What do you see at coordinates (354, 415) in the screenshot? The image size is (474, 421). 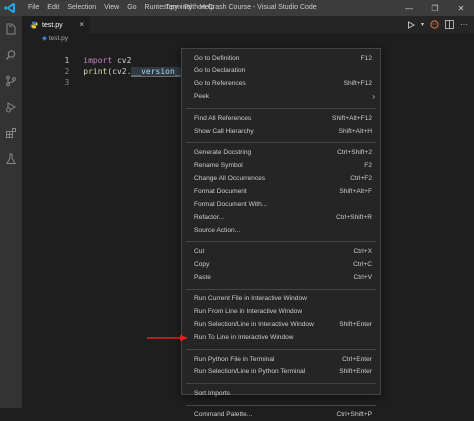 I see `menu-item-shortcut: Ctrl+Shift+P` at bounding box center [354, 415].